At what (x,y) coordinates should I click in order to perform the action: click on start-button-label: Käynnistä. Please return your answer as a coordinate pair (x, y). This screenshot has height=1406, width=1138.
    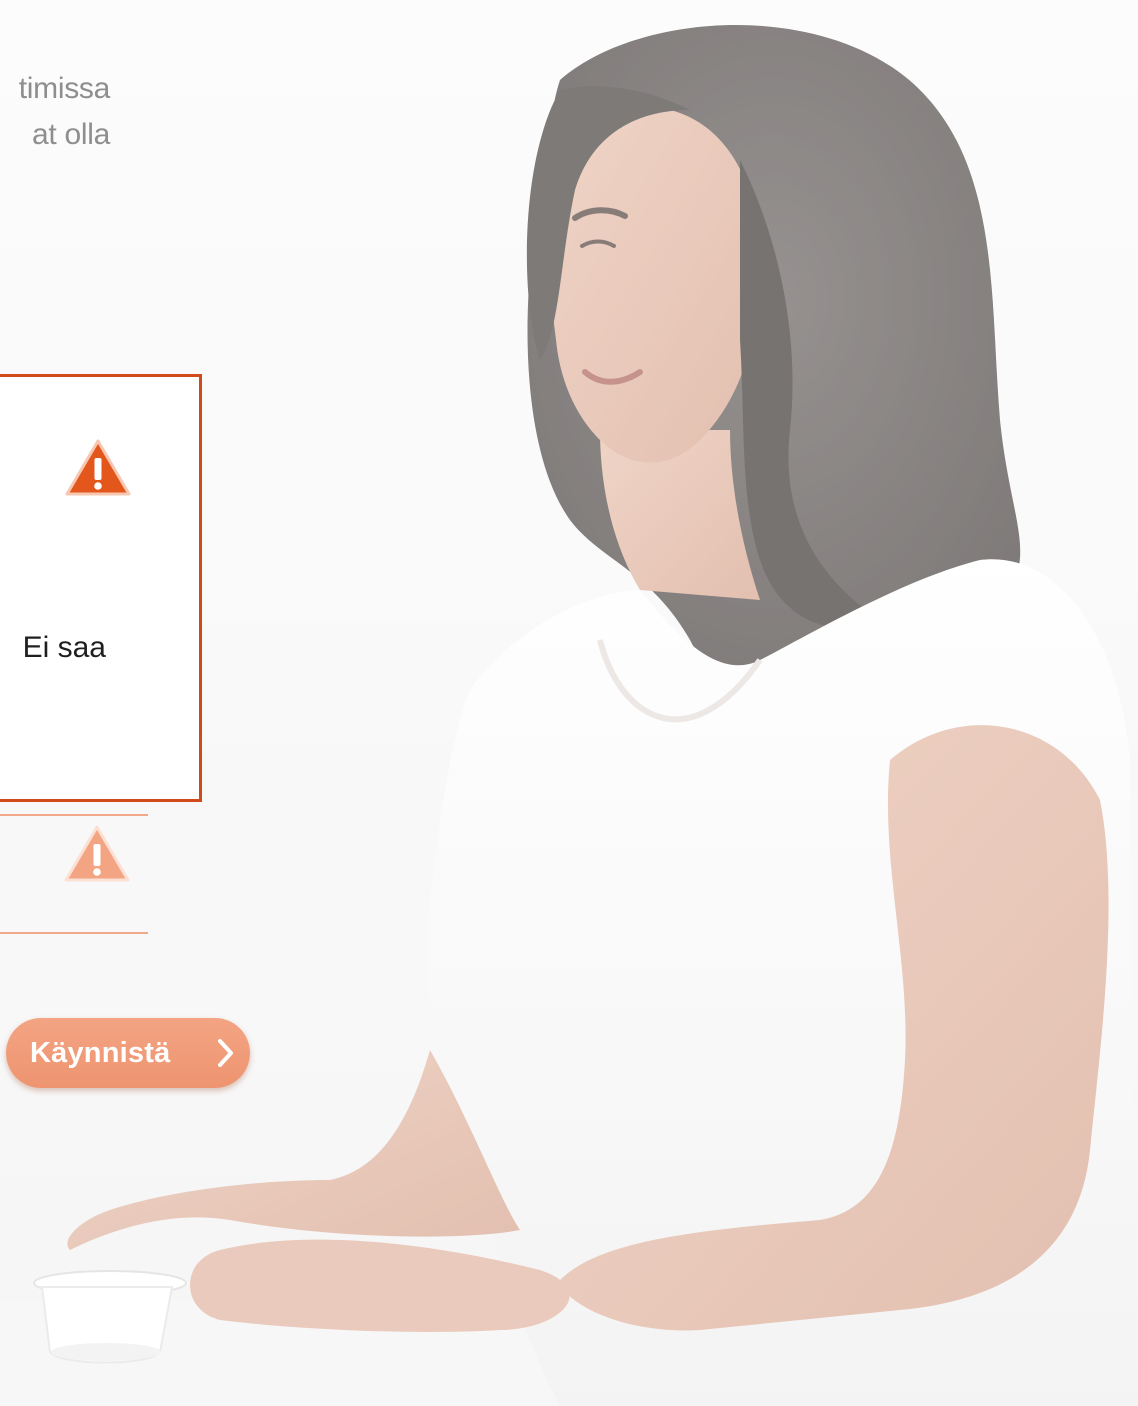
    Looking at the image, I should click on (100, 1052).